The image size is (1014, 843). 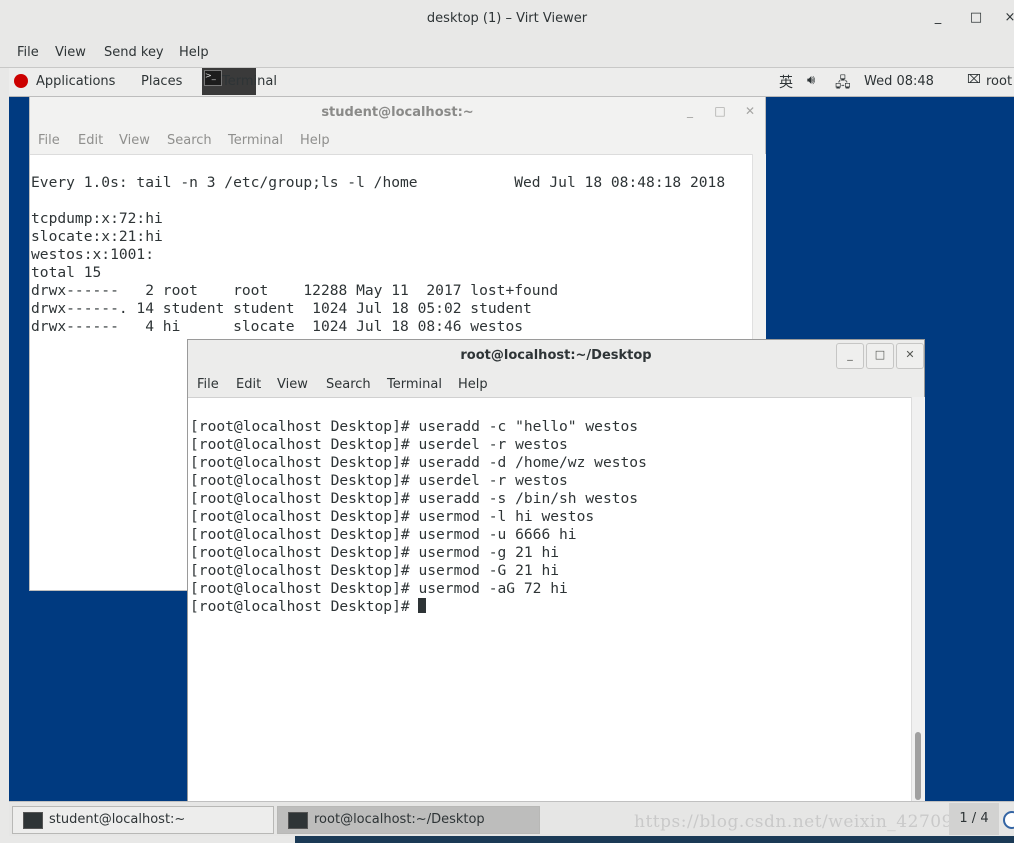 I want to click on terminal-icon: >_, so click(x=213, y=78).